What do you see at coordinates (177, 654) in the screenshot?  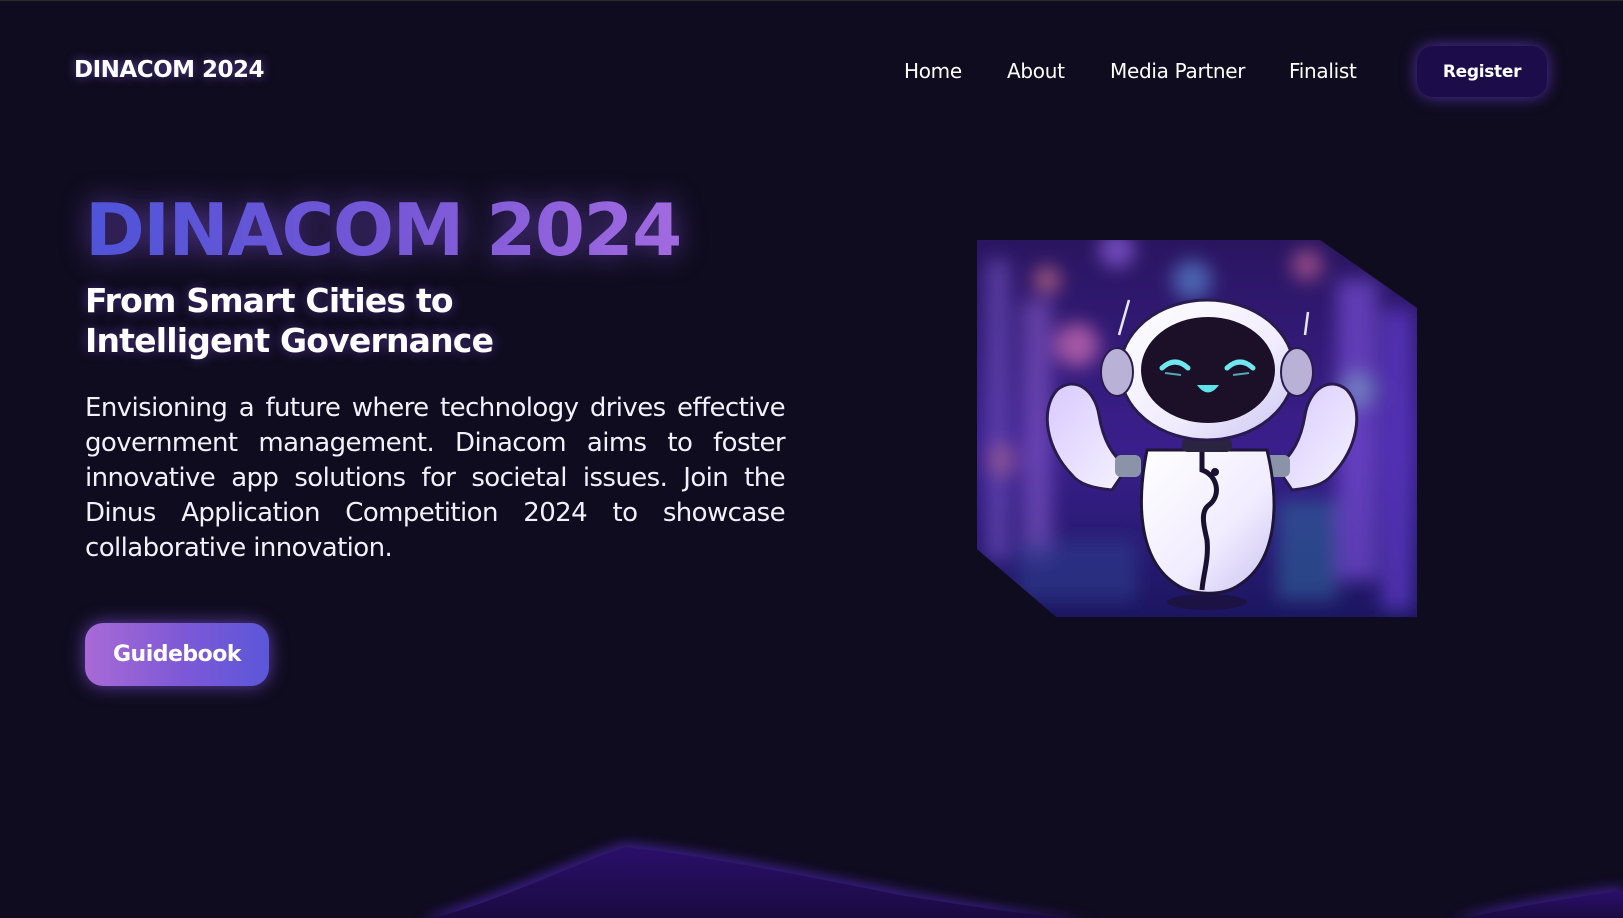 I see `guidebook-button: Guidebook` at bounding box center [177, 654].